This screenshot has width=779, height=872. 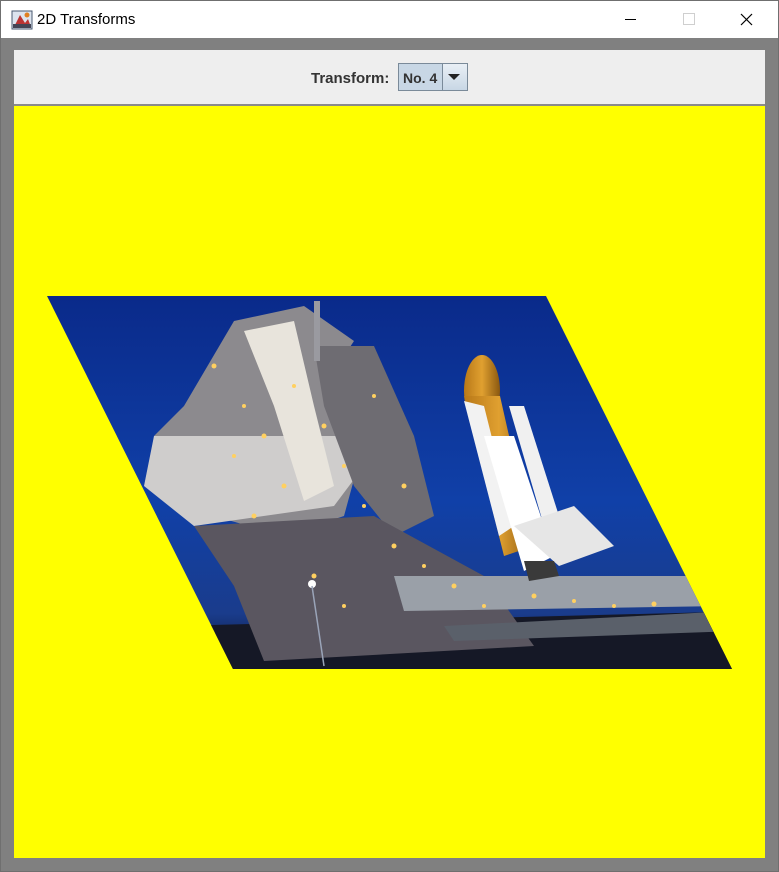 I want to click on transform-select: No. 4, so click(x=433, y=77).